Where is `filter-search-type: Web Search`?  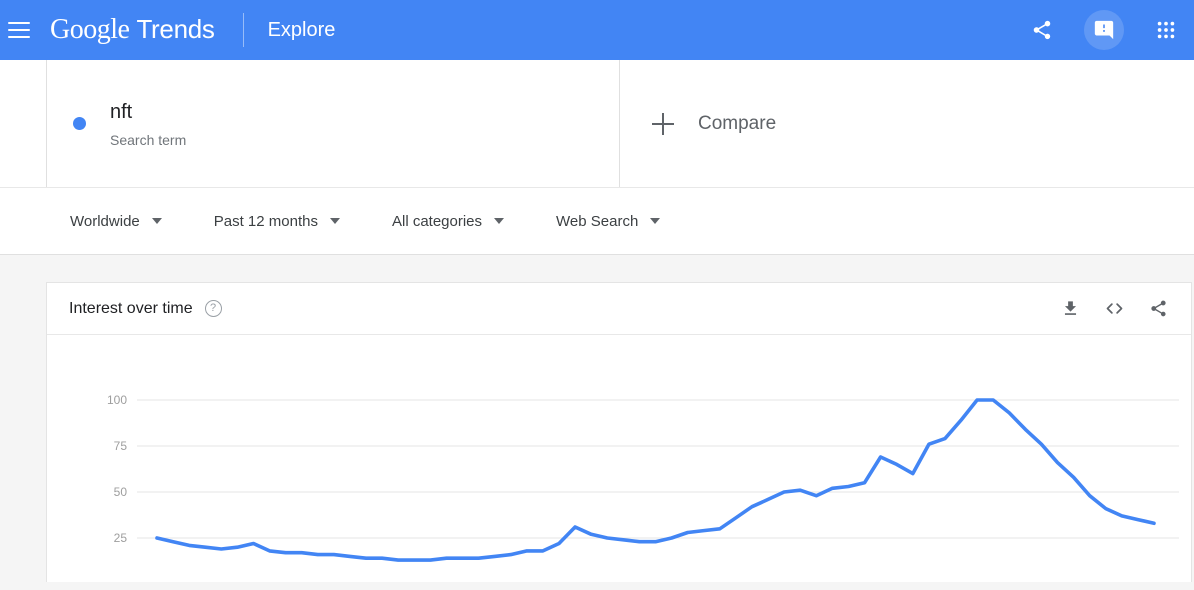 filter-search-type: Web Search is located at coordinates (608, 221).